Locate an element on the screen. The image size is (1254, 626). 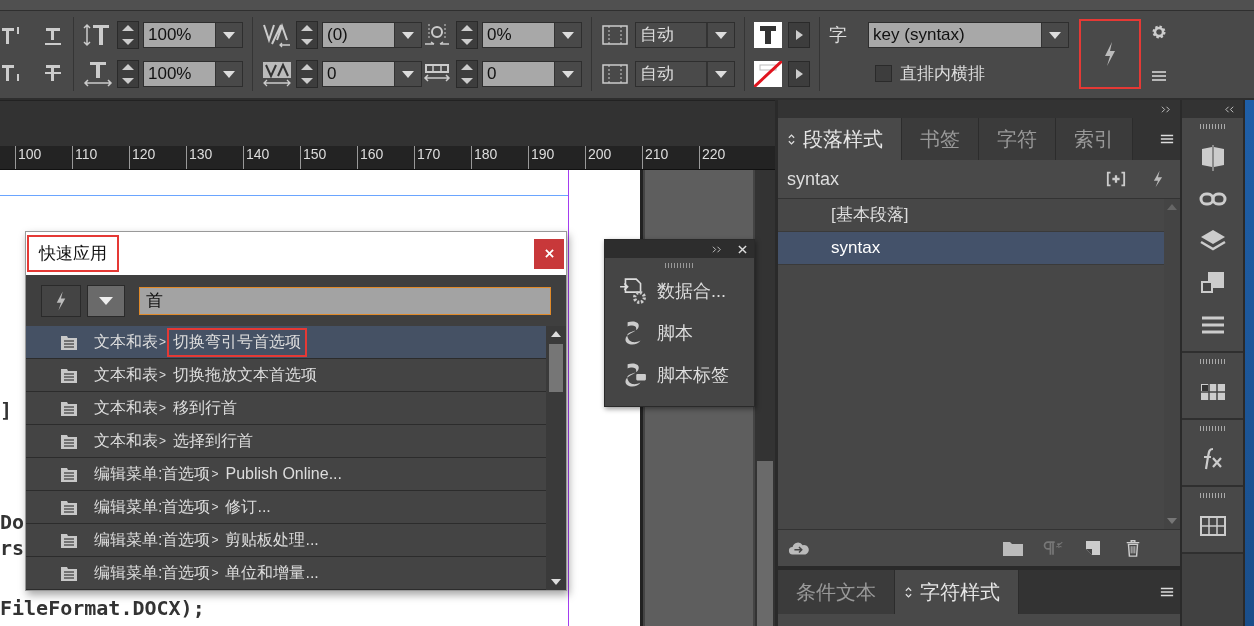
document-gear-icon is located at coordinates (633, 291).